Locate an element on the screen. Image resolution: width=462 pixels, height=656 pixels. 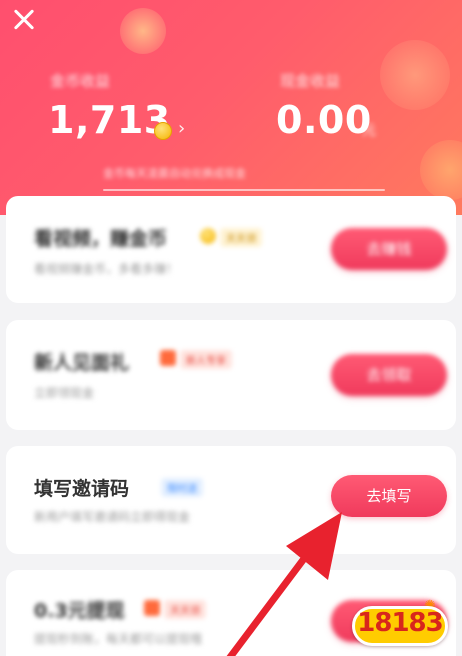
watermark-logo: ✺ 18183 is located at coordinates (401, 623).